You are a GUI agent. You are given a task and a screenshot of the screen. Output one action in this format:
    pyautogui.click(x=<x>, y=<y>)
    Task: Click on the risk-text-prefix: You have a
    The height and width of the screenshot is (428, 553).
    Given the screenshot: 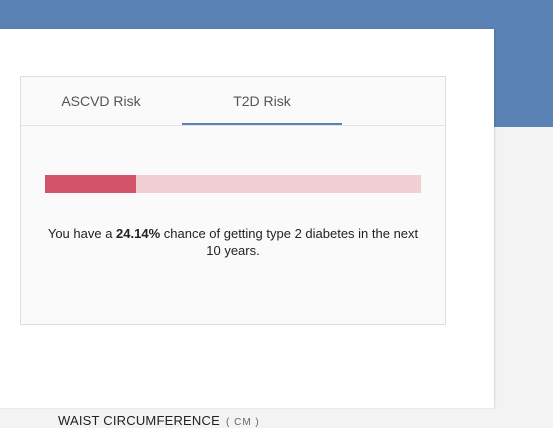 What is the action you would take?
    pyautogui.click(x=82, y=233)
    